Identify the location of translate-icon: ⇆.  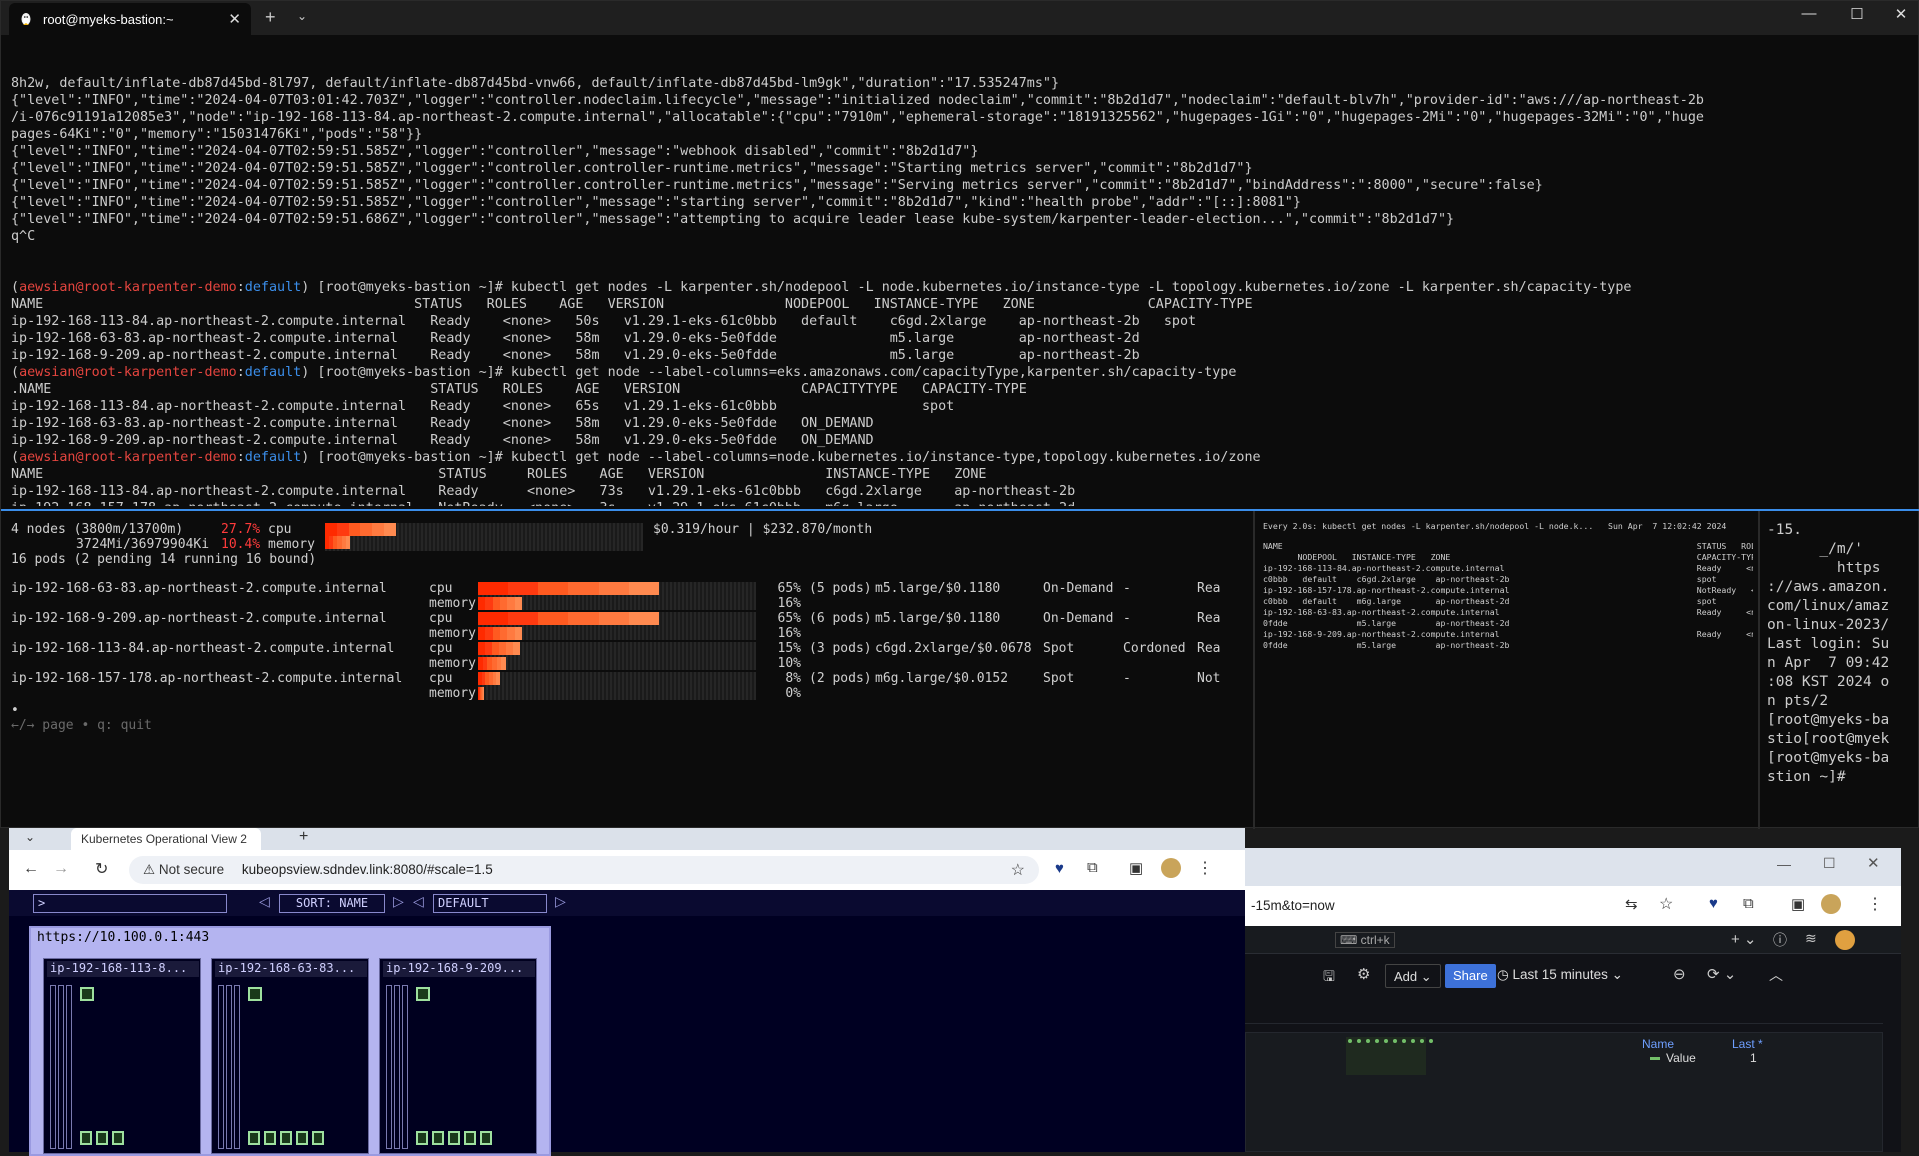
(1631, 904).